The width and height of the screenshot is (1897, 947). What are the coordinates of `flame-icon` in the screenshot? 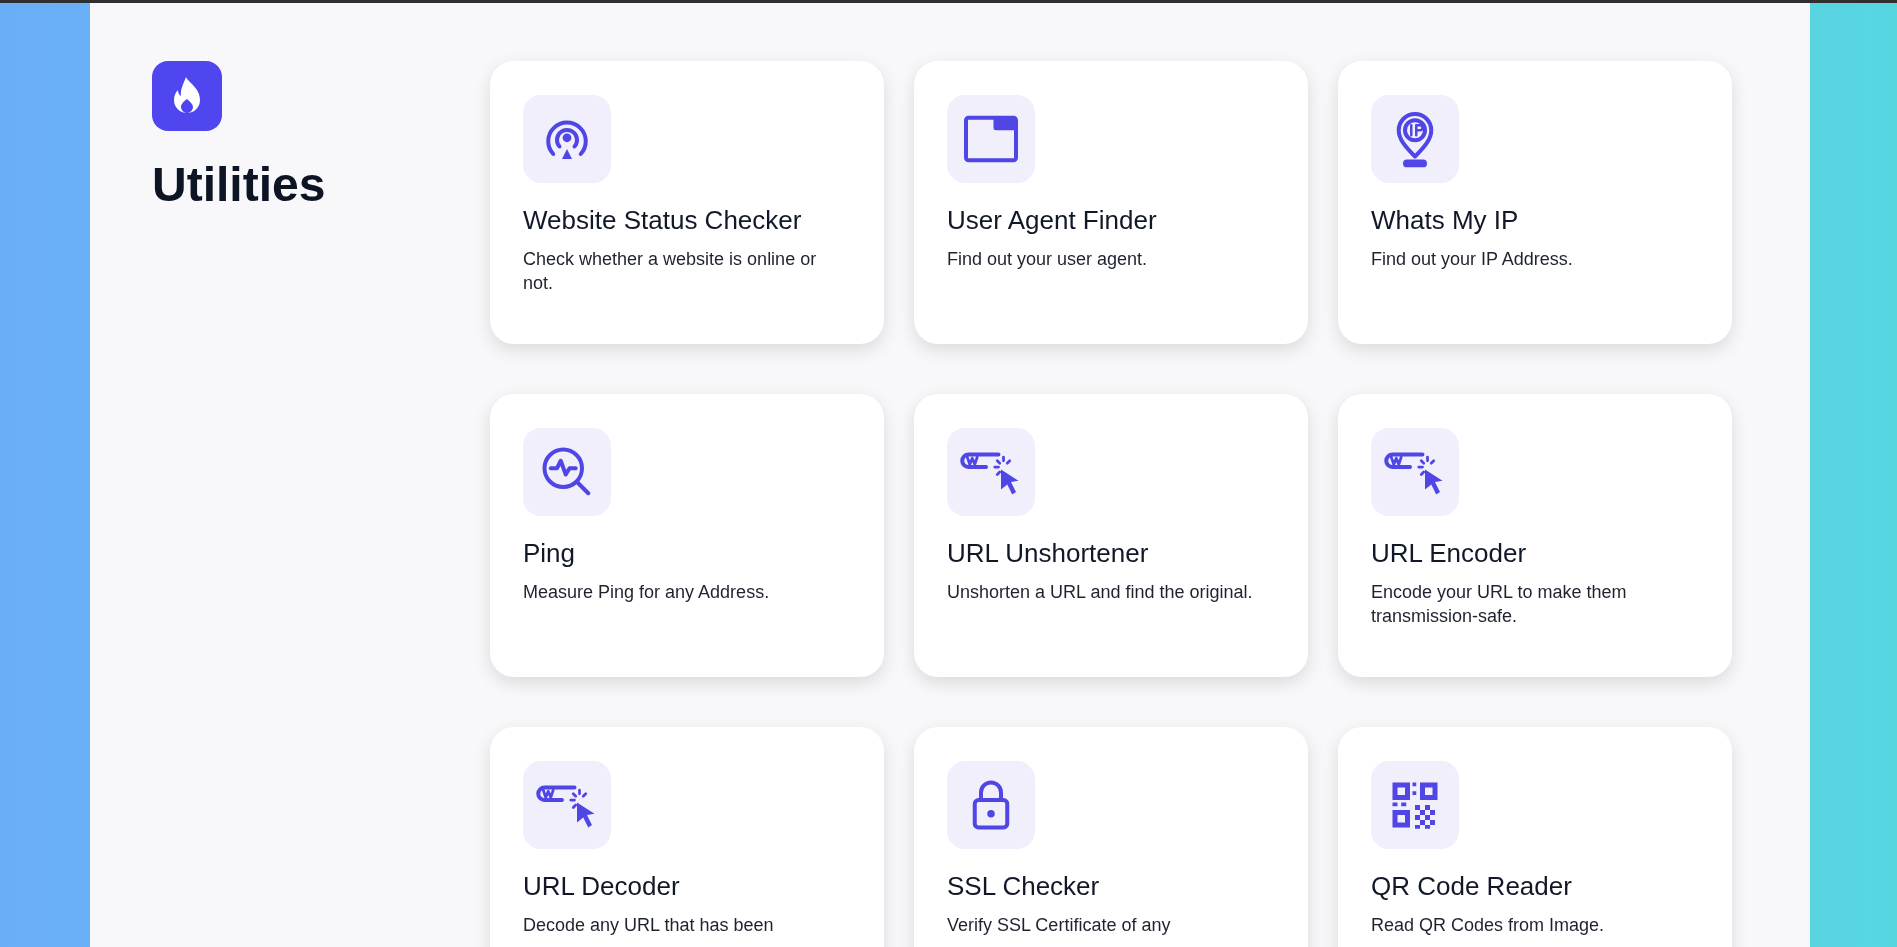 It's located at (187, 96).